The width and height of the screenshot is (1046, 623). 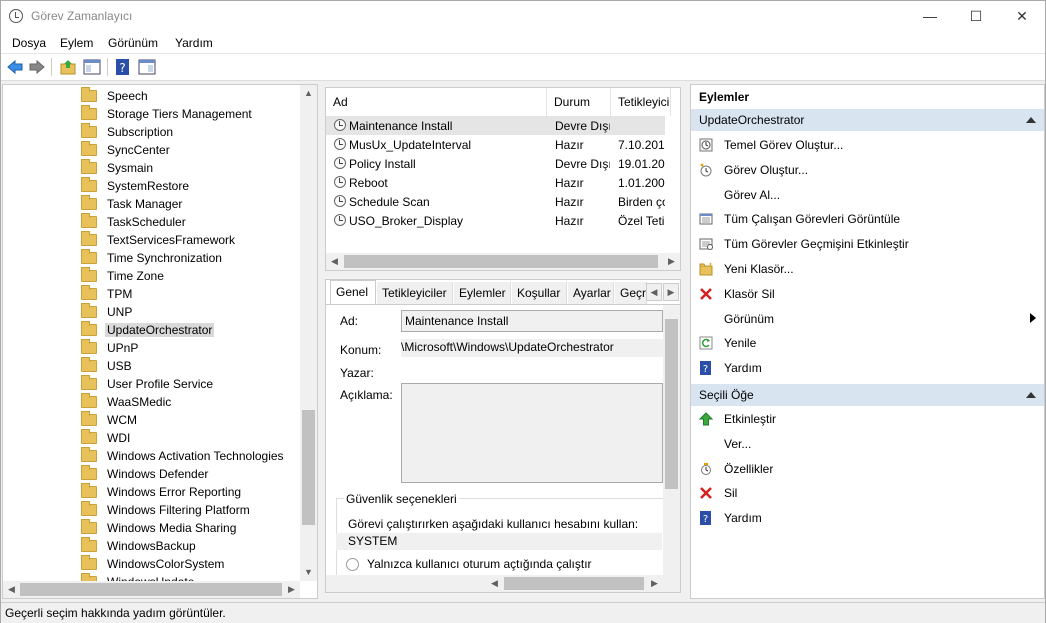 What do you see at coordinates (127, 402) in the screenshot?
I see `tree-folder-item: WaaSMedic` at bounding box center [127, 402].